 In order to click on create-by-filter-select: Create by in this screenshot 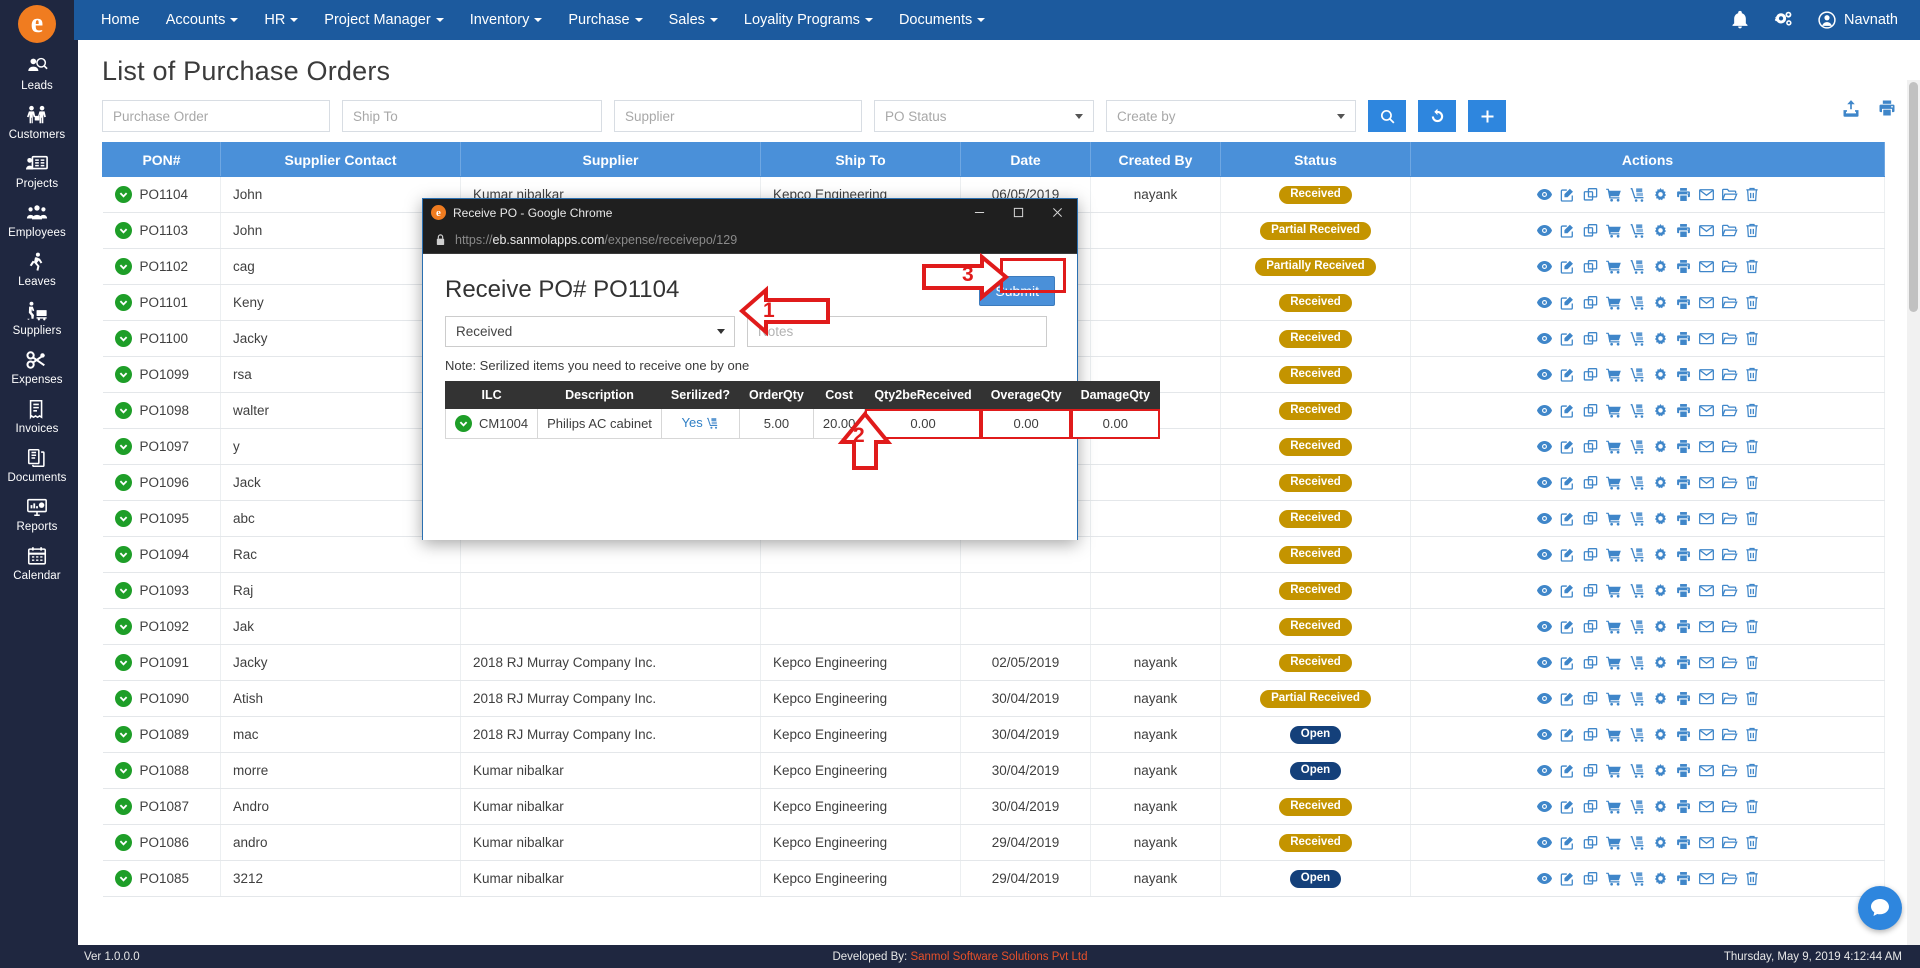, I will do `click(1231, 116)`.